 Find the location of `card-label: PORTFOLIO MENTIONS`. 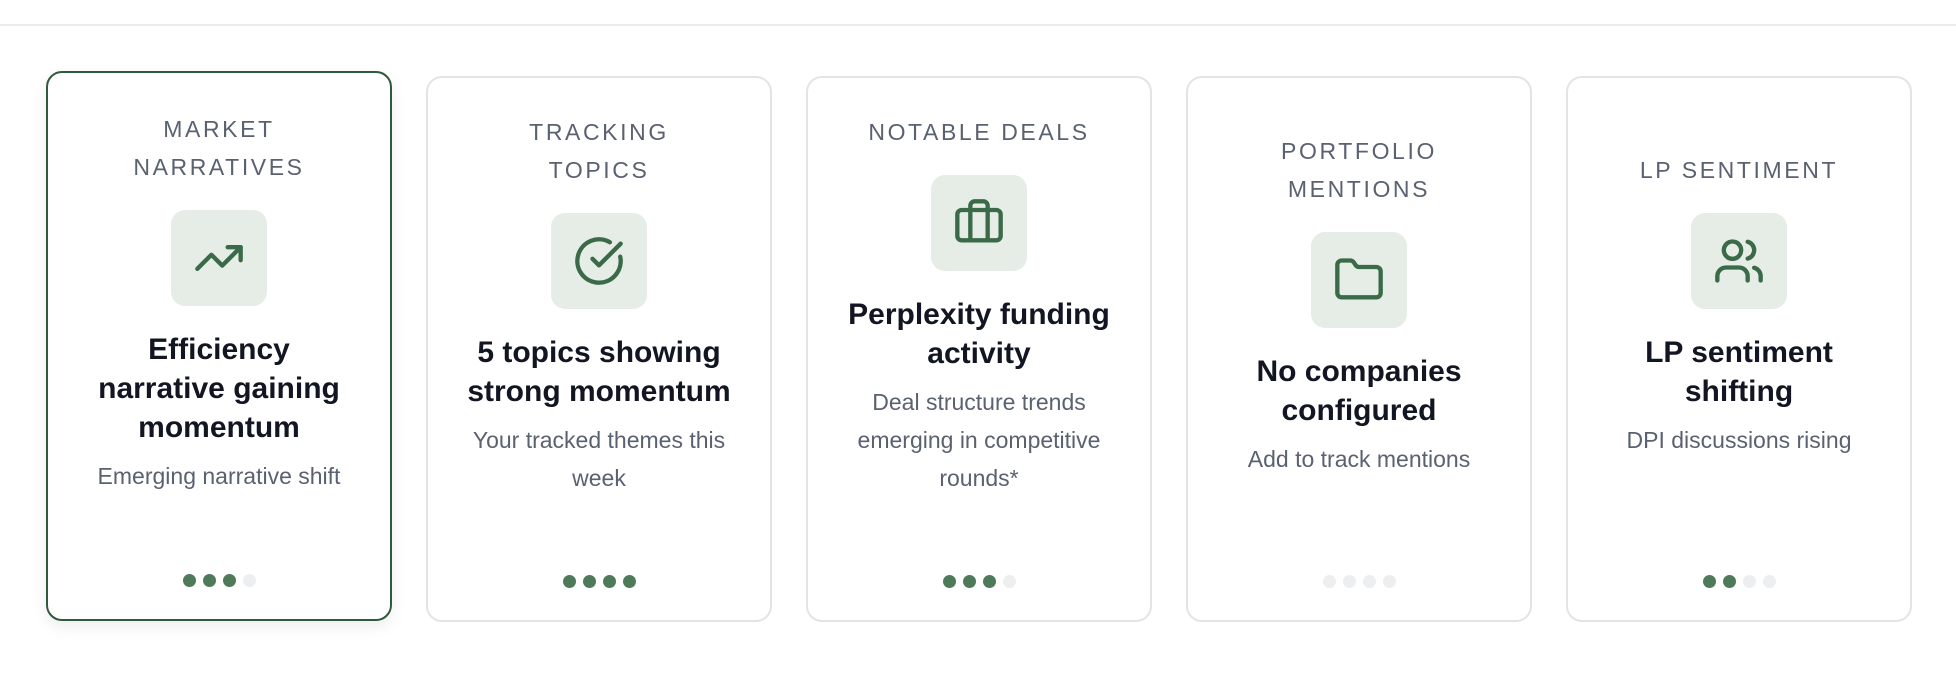

card-label: PORTFOLIO MENTIONS is located at coordinates (1359, 170).